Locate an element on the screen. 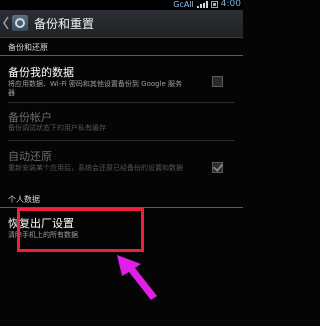 This screenshot has height=326, width=320. auto-restore-checkbox is located at coordinates (217, 167).